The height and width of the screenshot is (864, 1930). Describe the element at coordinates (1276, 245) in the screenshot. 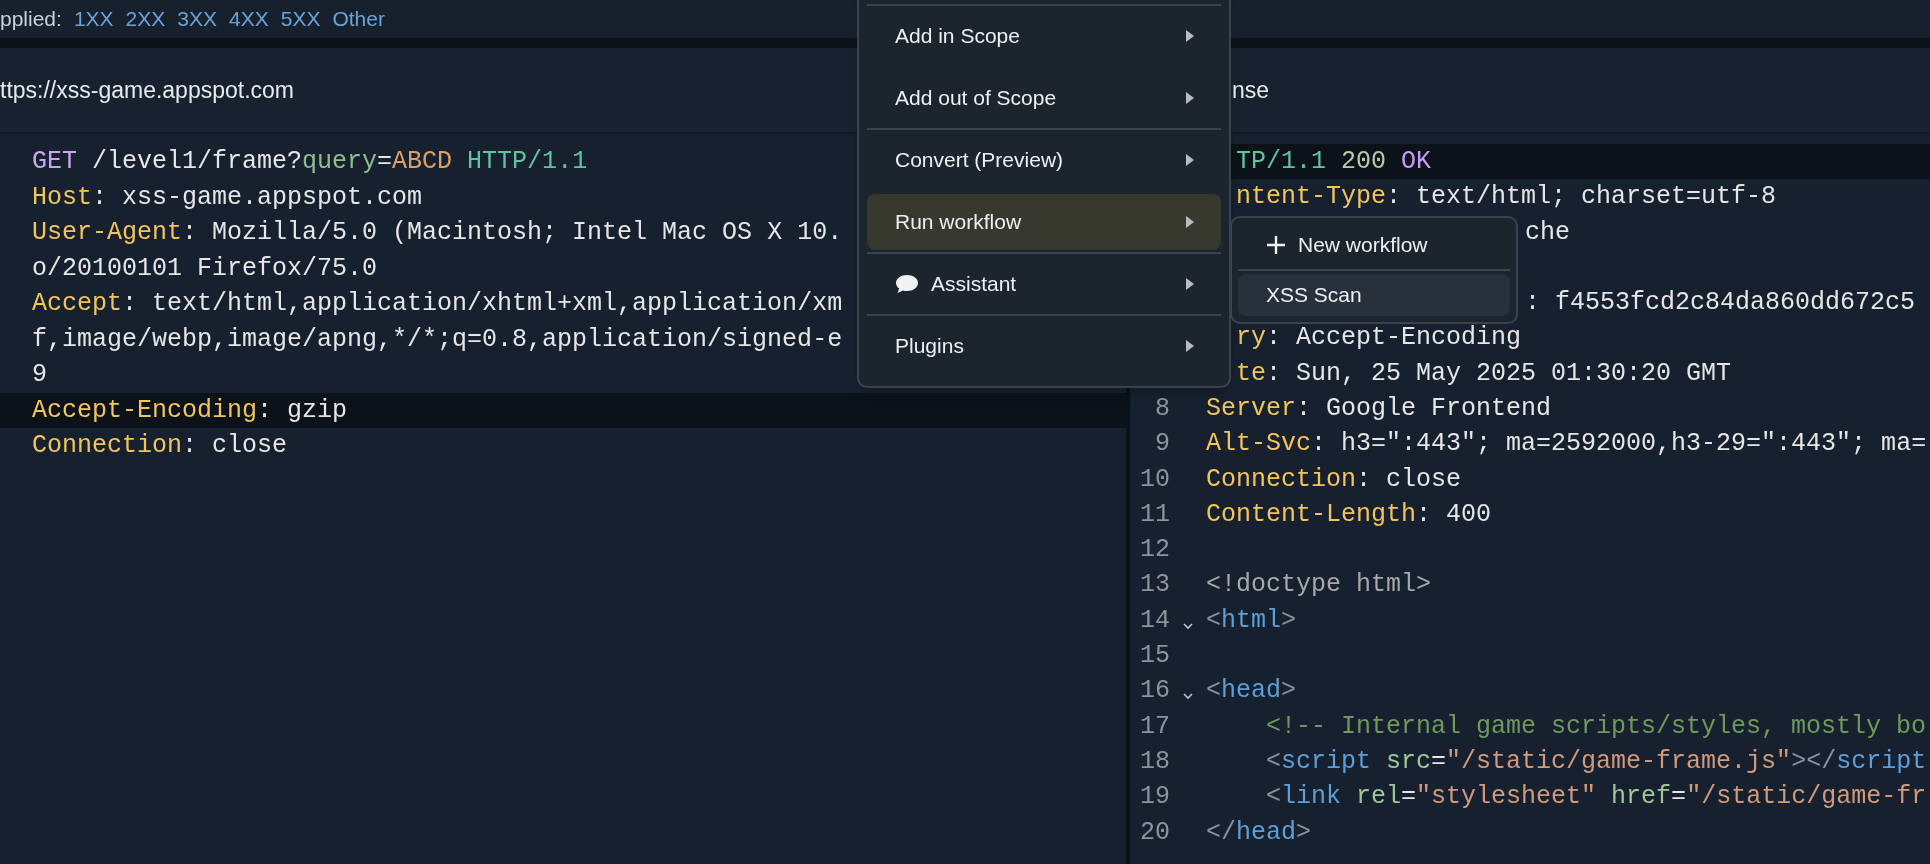

I see `plus-icon` at that location.